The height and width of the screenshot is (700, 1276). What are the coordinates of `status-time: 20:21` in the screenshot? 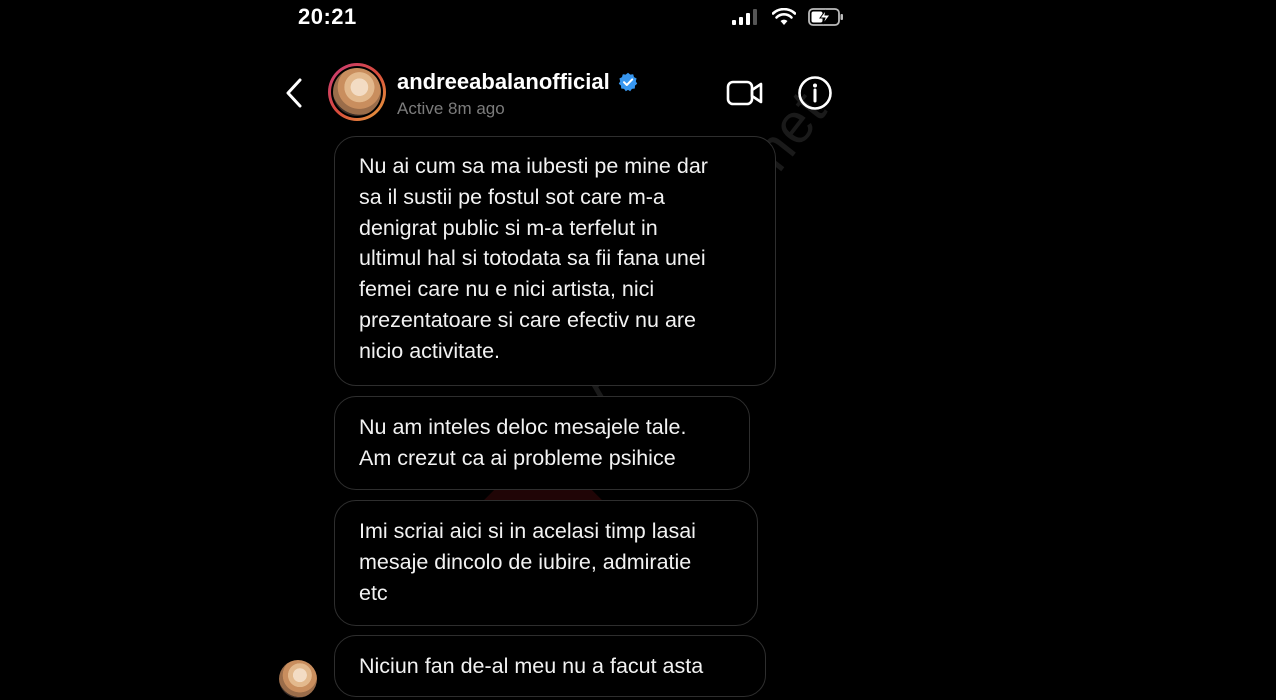 It's located at (327, 16).